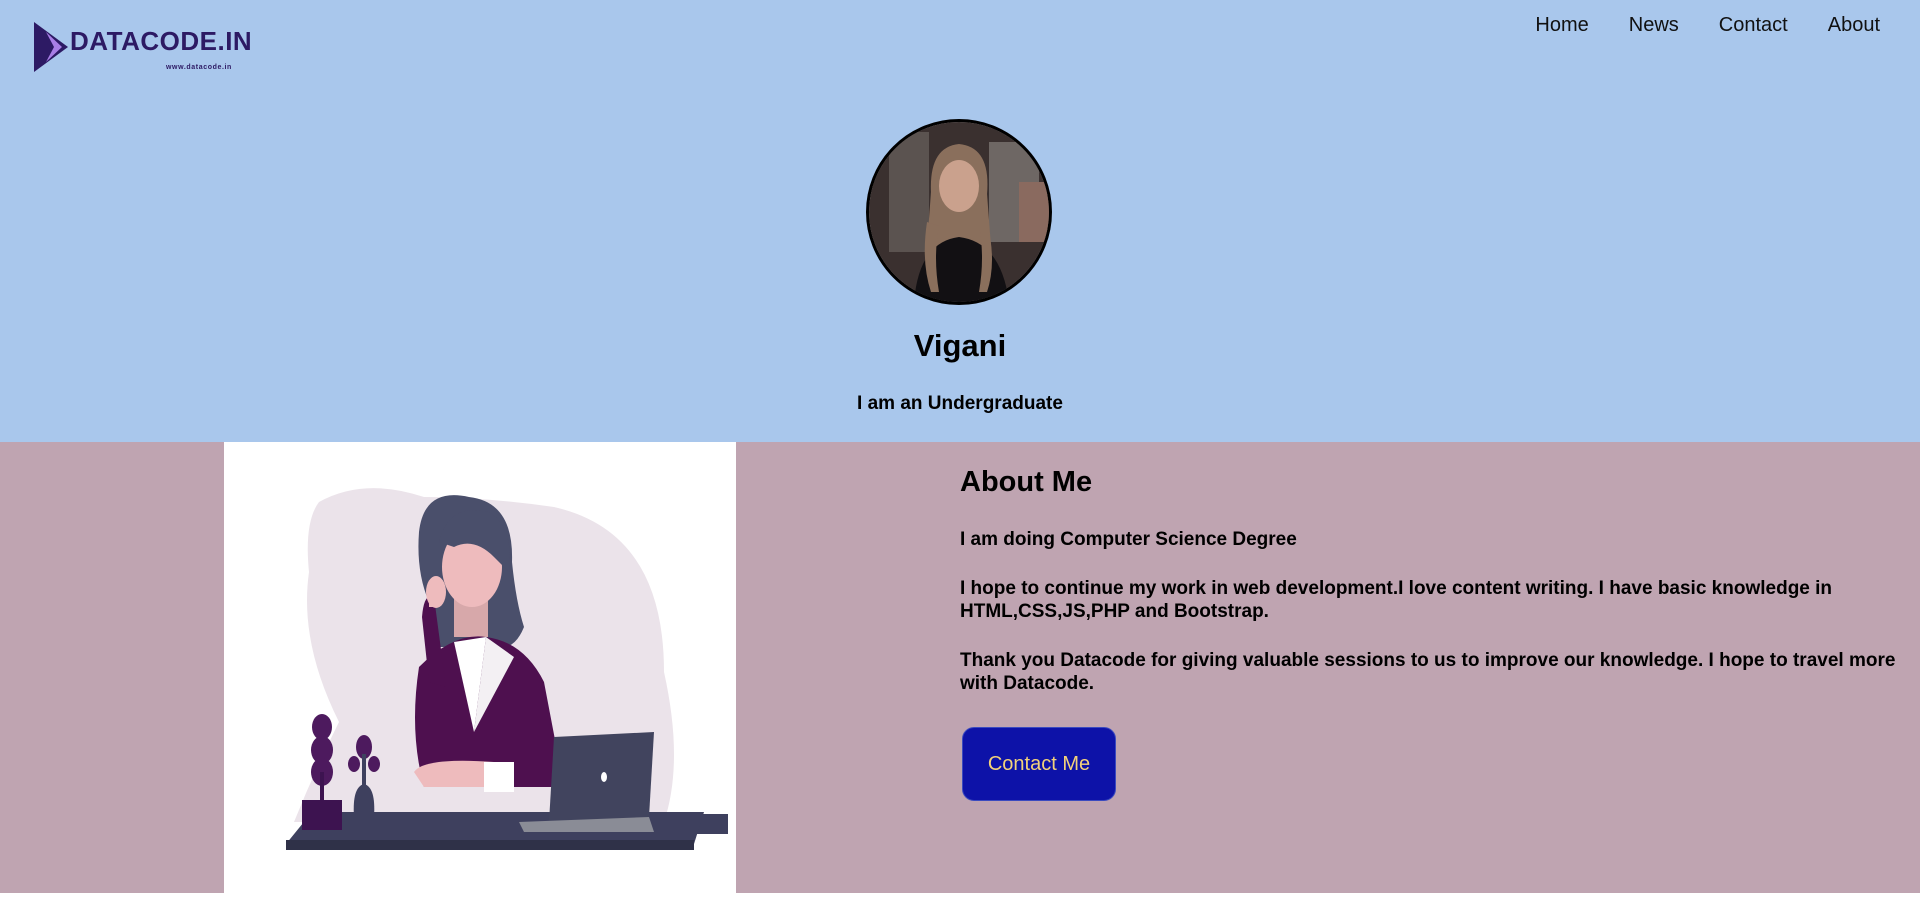 The width and height of the screenshot is (1920, 898). Describe the element at coordinates (1654, 25) in the screenshot. I see `nav-news: News` at that location.